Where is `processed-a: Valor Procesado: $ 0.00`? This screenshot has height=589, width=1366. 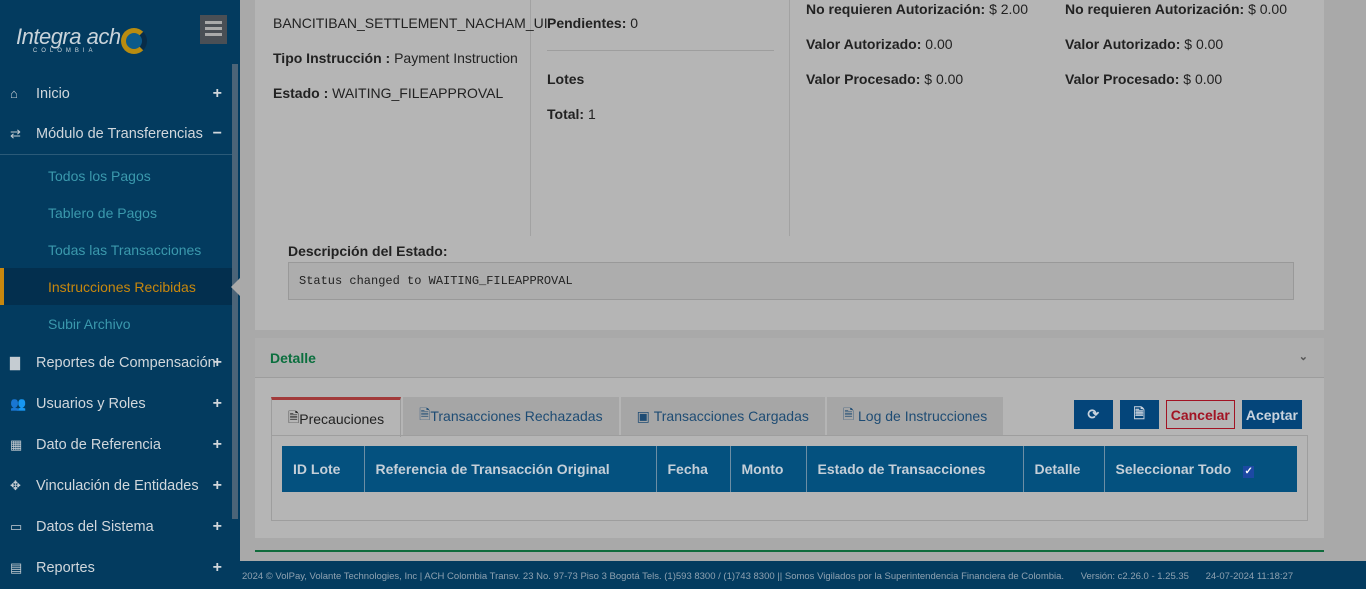
processed-a: Valor Procesado: $ 0.00 is located at coordinates (885, 79).